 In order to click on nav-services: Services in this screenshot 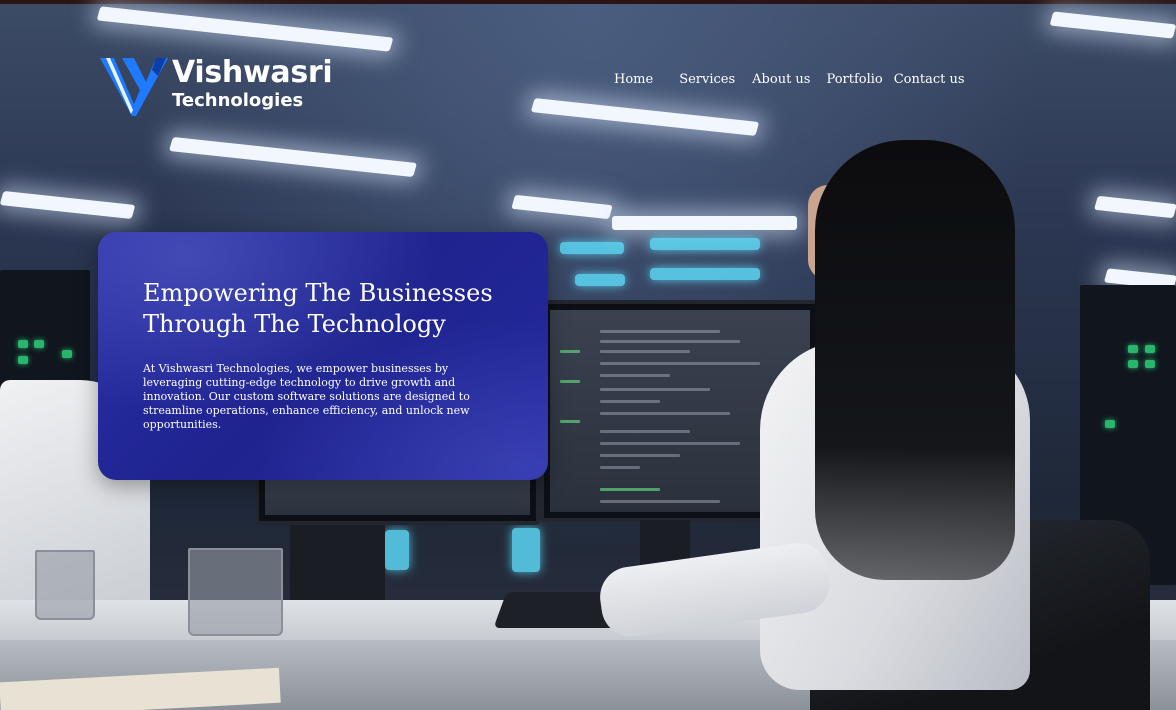, I will do `click(707, 79)`.